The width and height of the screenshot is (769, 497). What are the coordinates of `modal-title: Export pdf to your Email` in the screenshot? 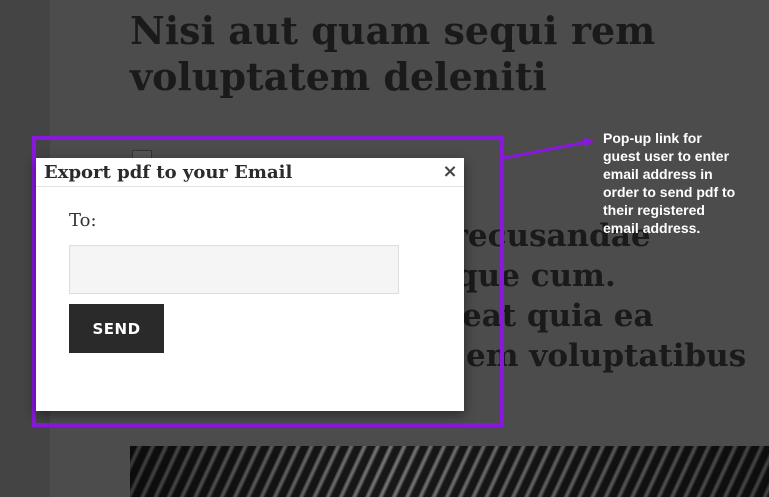 It's located at (168, 172).